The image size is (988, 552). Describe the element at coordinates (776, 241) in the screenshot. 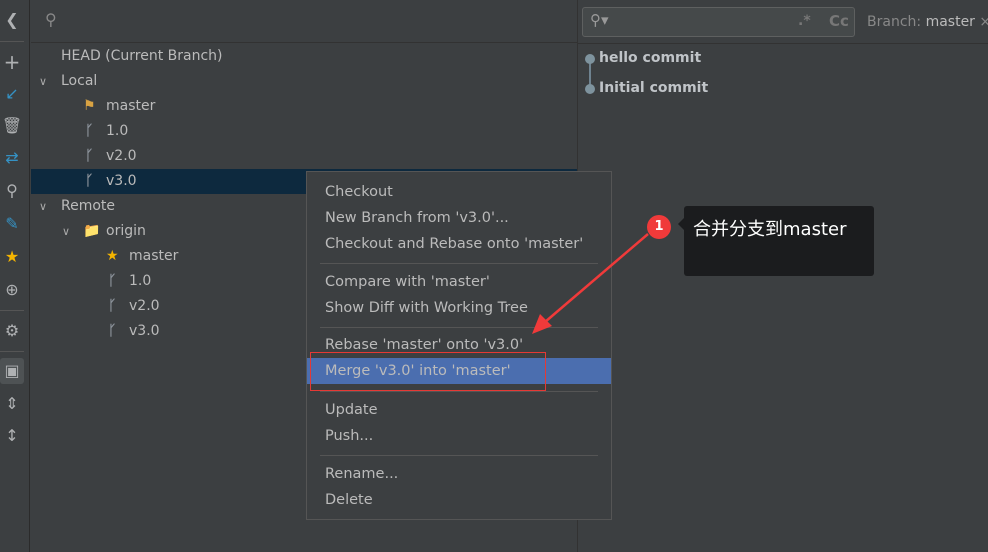

I see `annotation-tooltip: 合并分支到master` at that location.